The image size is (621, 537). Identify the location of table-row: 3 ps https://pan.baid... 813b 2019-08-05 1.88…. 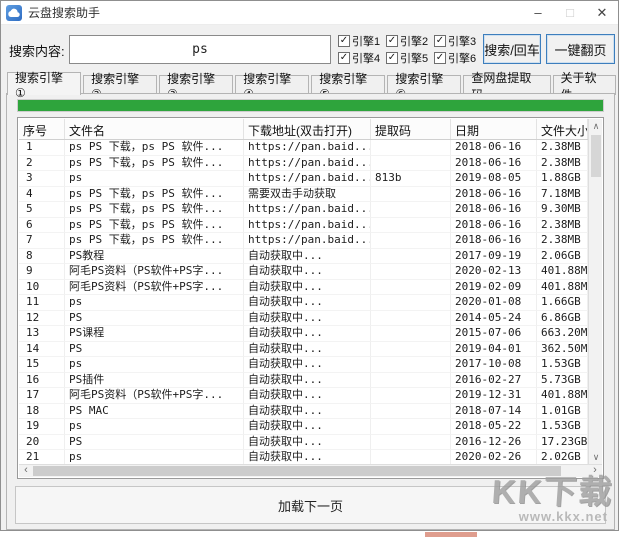
(303, 179).